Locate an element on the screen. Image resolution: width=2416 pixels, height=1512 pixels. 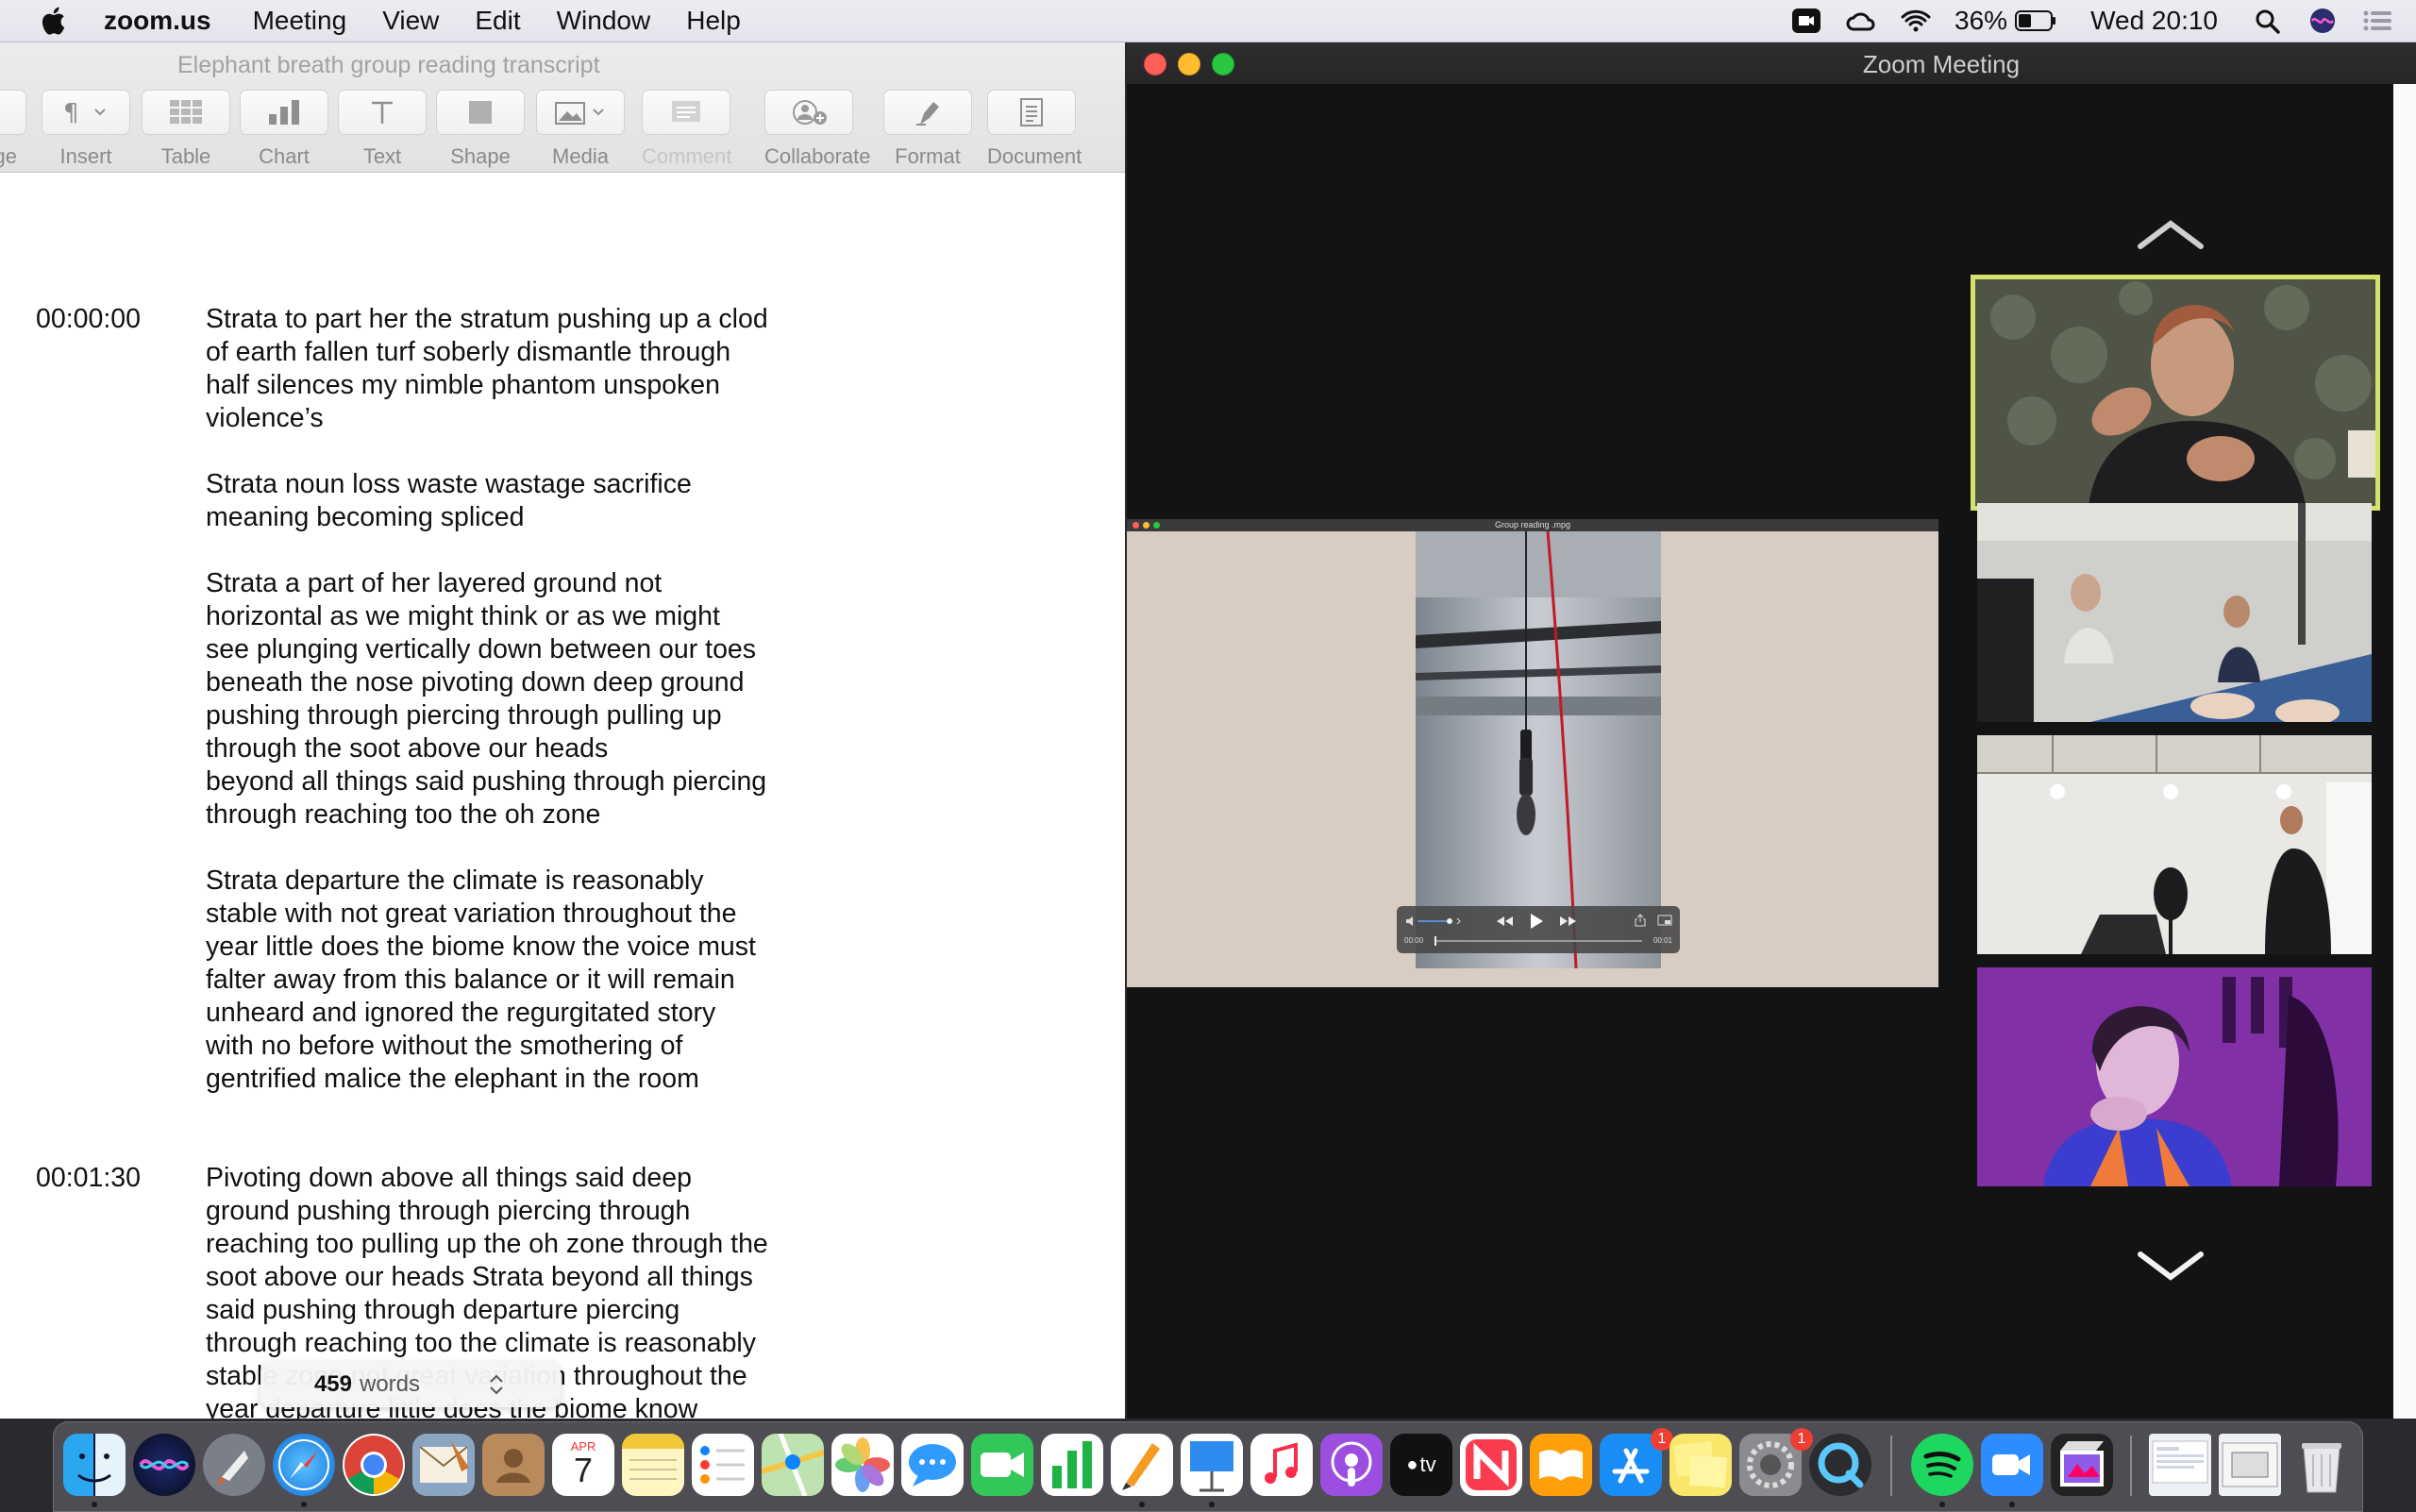
battery-icon is located at coordinates (2035, 21).